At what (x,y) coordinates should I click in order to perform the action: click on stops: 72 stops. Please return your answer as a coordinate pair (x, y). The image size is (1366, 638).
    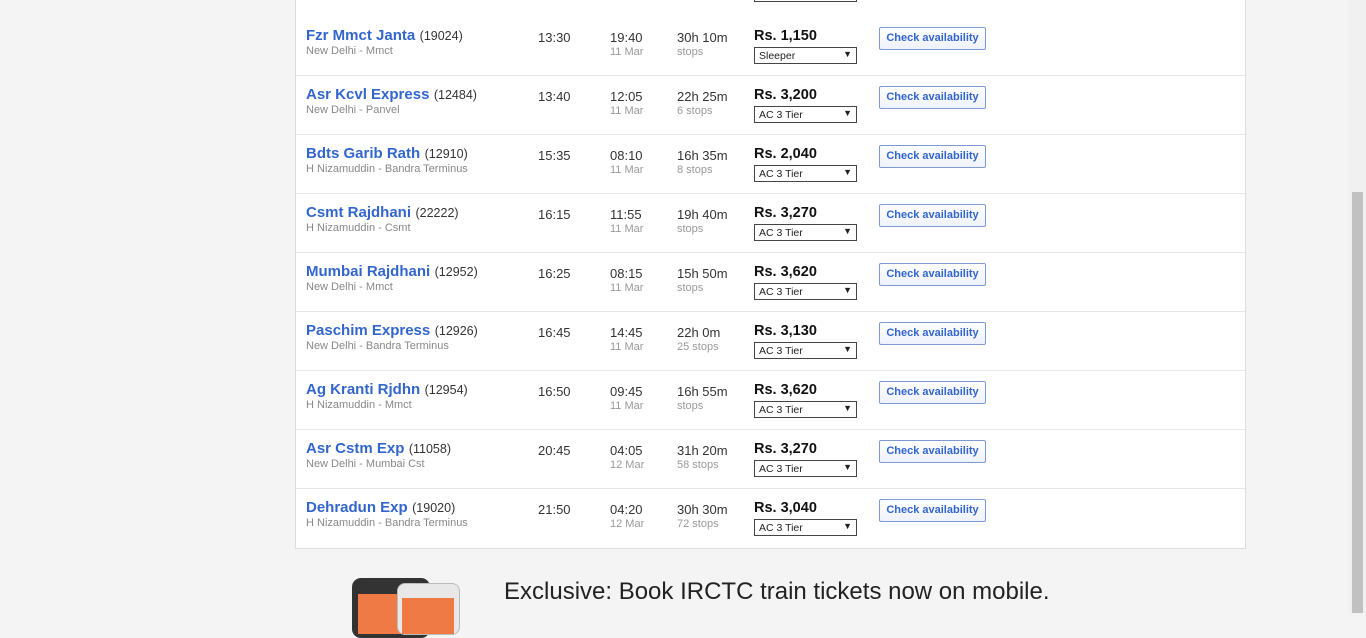
    Looking at the image, I should click on (698, 524).